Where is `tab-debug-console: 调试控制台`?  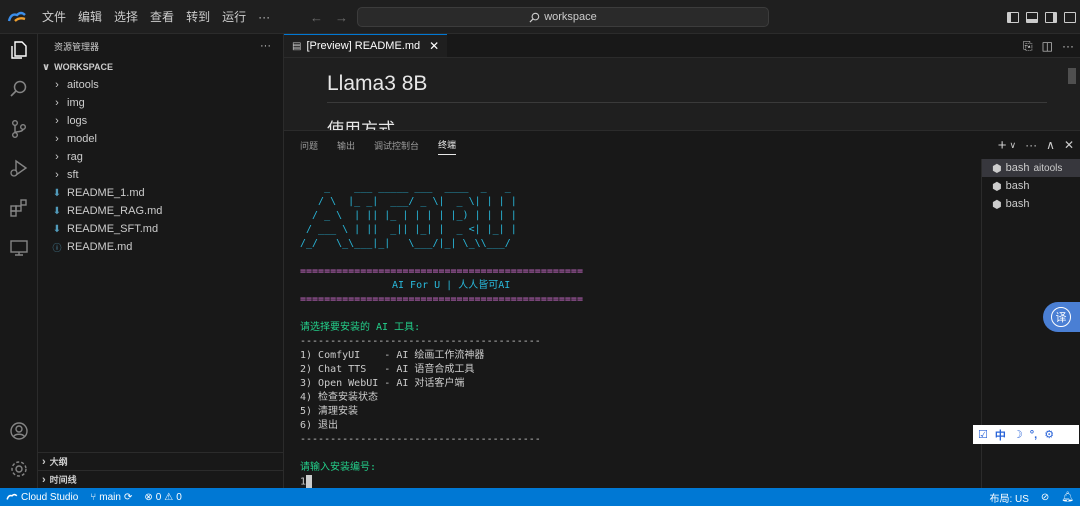 tab-debug-console: 调试控制台 is located at coordinates (396, 145).